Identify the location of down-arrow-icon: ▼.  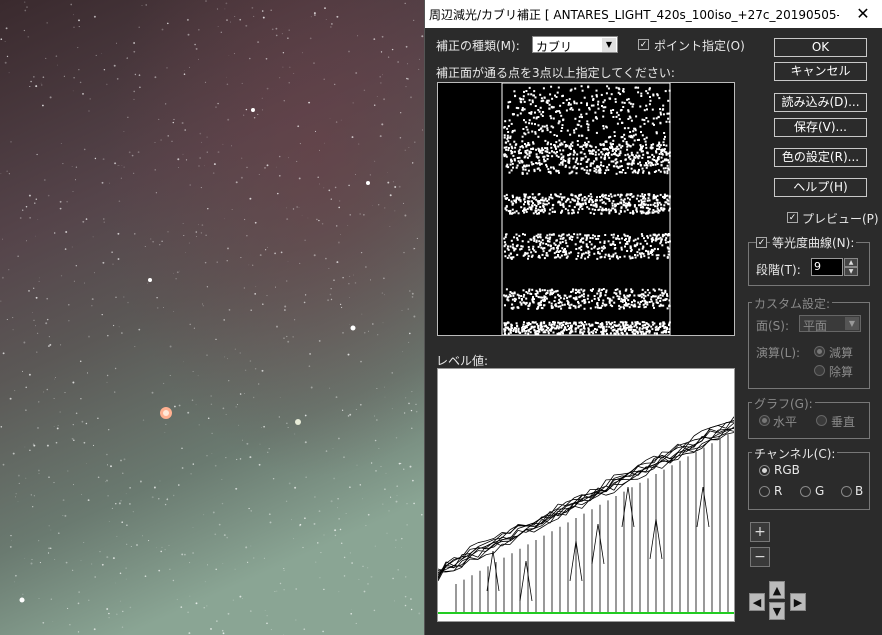
(777, 611).